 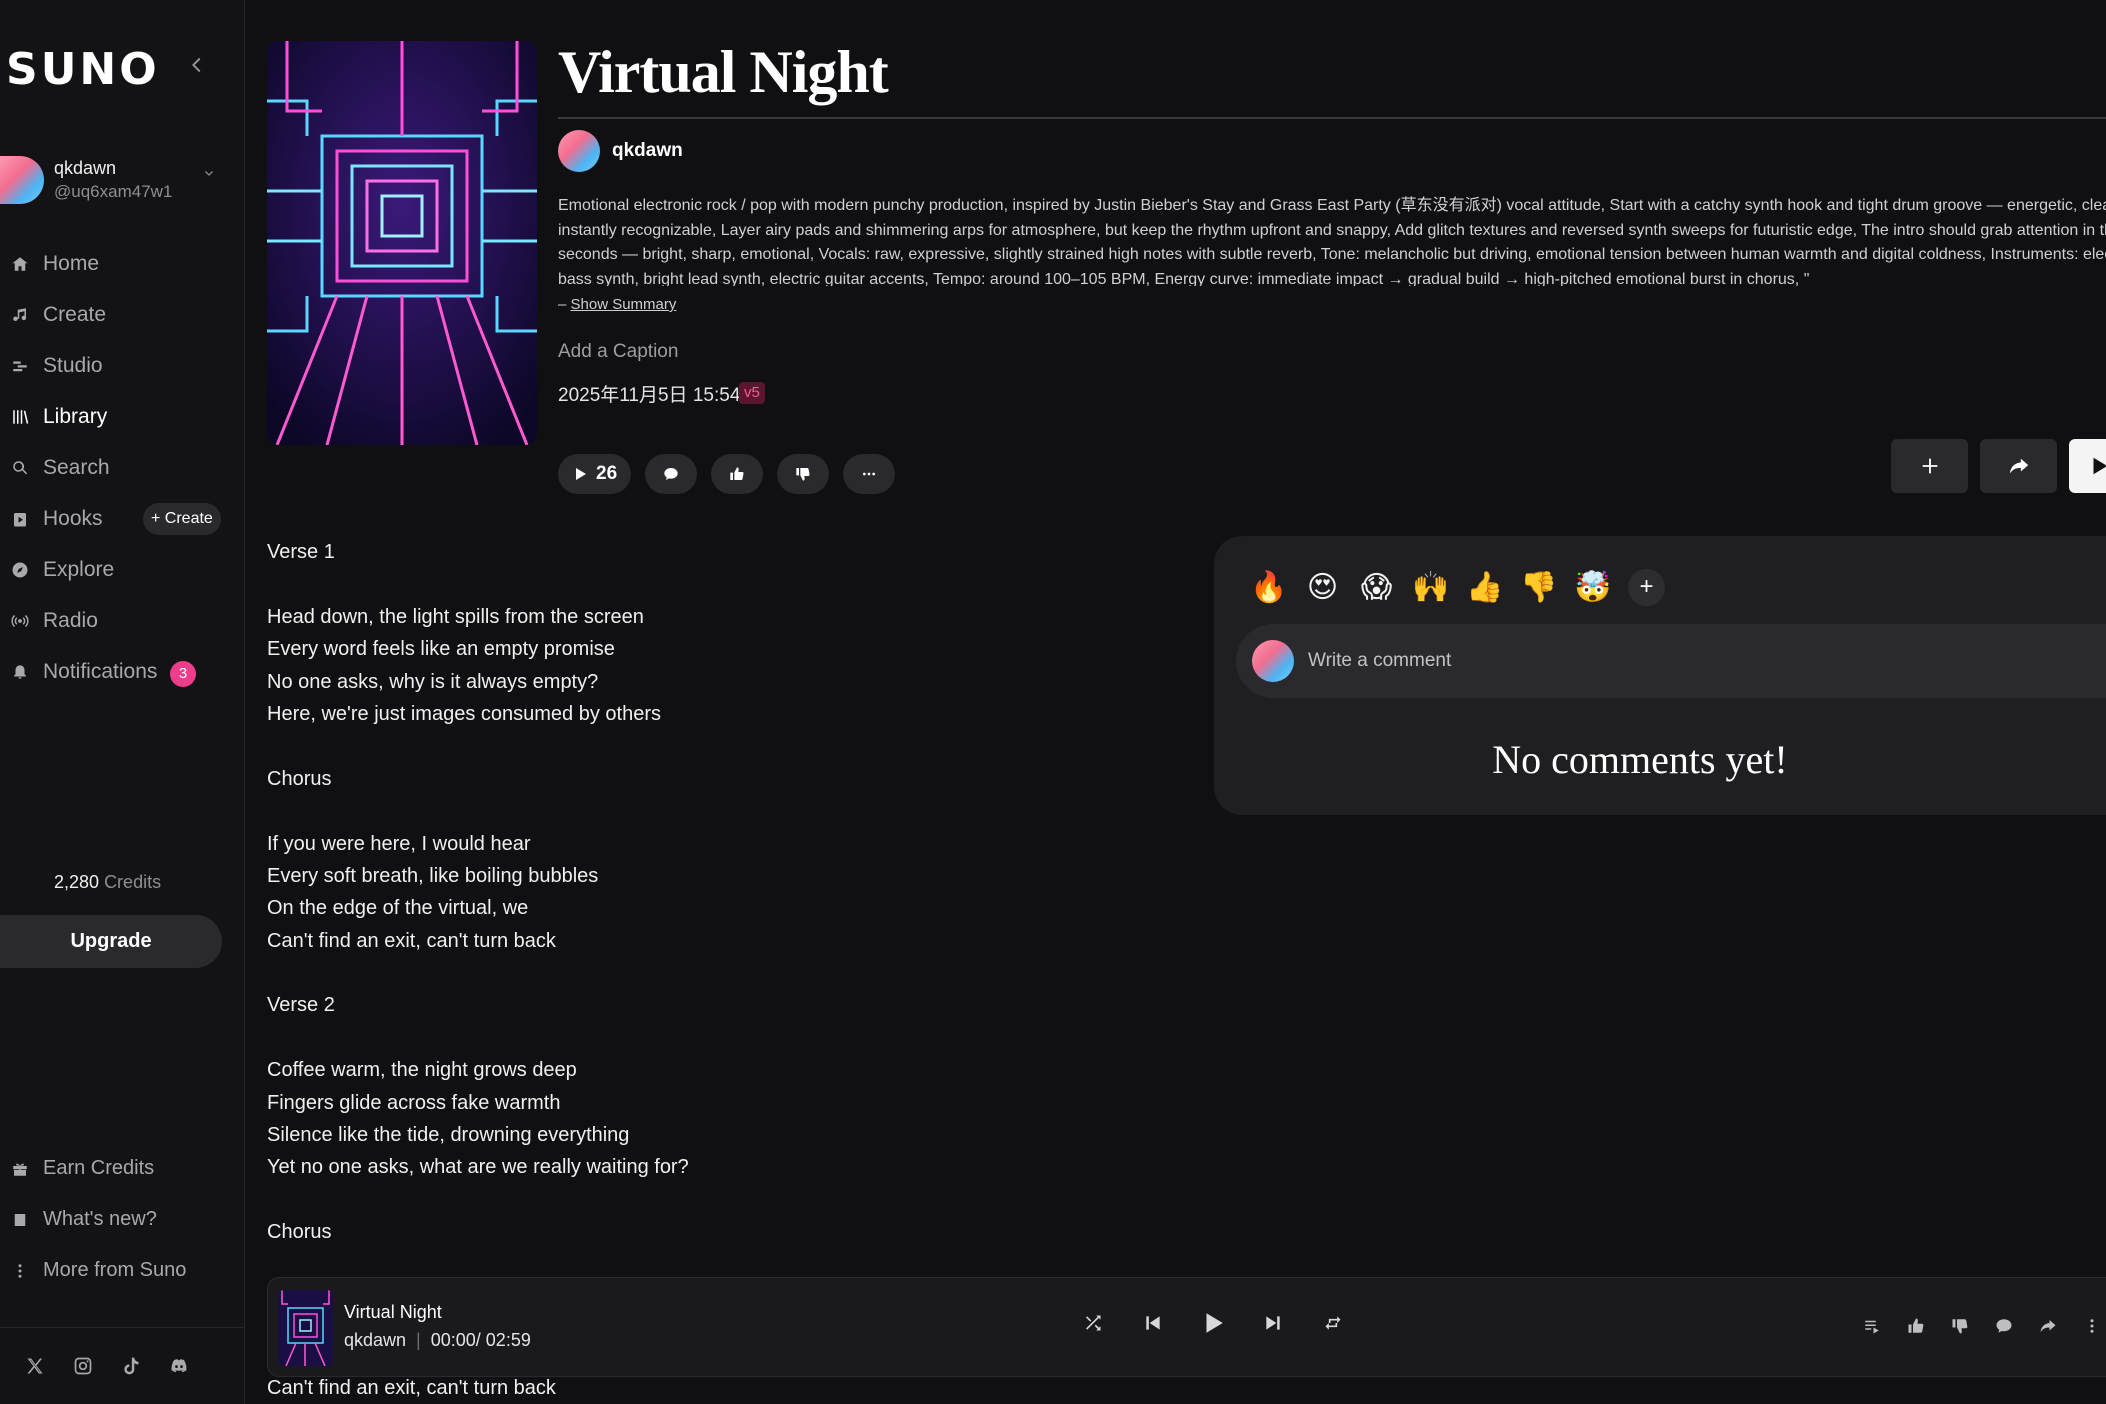 What do you see at coordinates (100, 1219) in the screenshot?
I see `nav-item-label: What's new?` at bounding box center [100, 1219].